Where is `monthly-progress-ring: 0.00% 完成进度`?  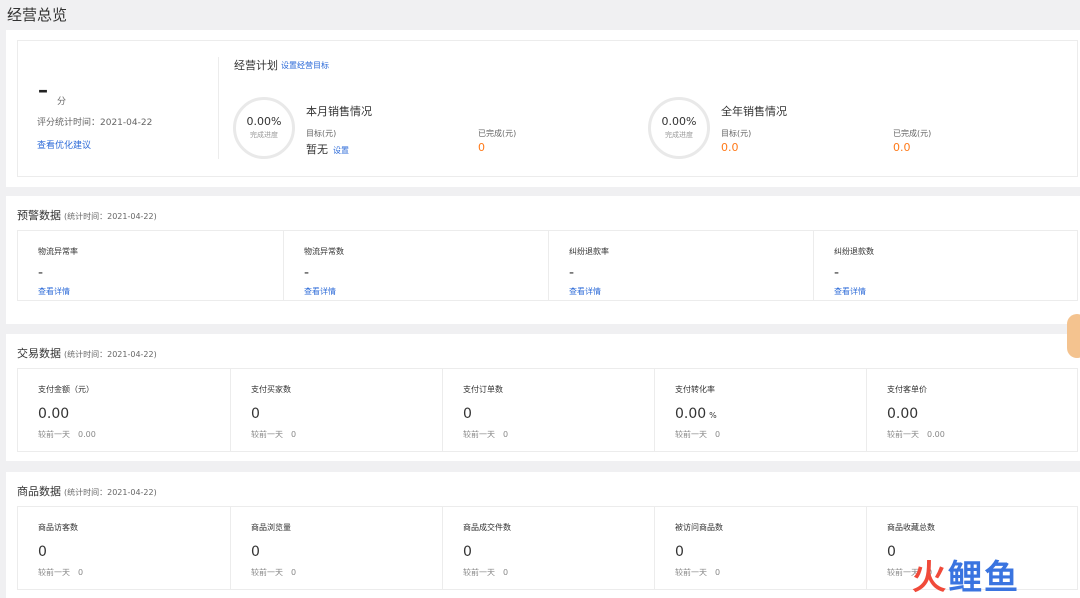
monthly-progress-ring: 0.00% 完成进度 is located at coordinates (264, 128).